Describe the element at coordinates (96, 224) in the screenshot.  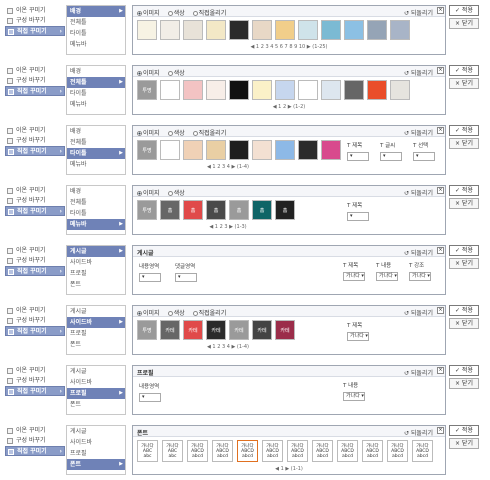
I see `sub-menu-item: 메뉴바 ▶` at that location.